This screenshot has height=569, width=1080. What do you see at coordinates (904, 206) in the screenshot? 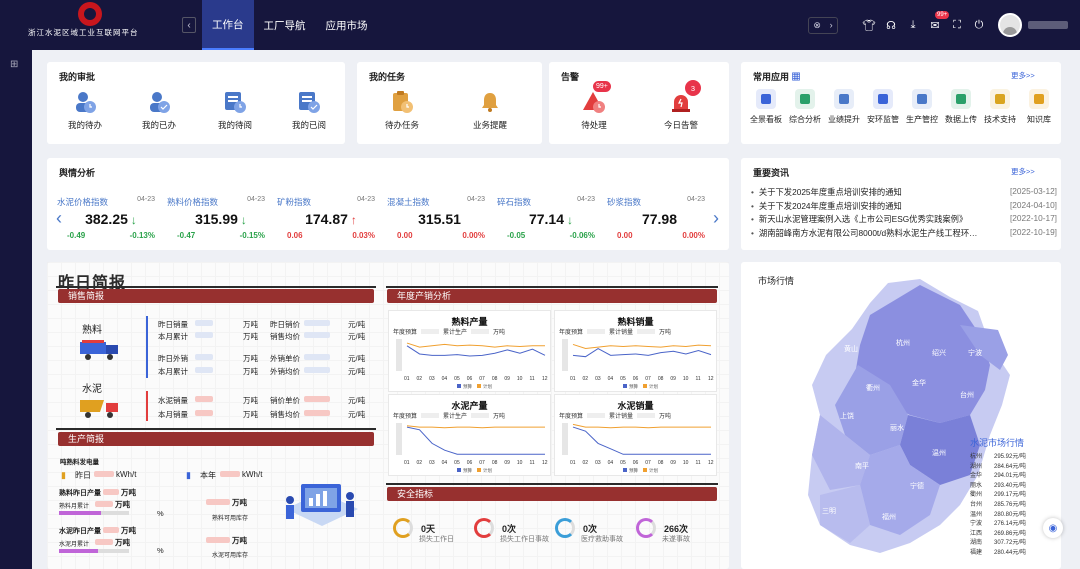
I see `news-item: • 关于下发2024年度重点培训安排的通知 [2024-04-10]` at bounding box center [904, 206].